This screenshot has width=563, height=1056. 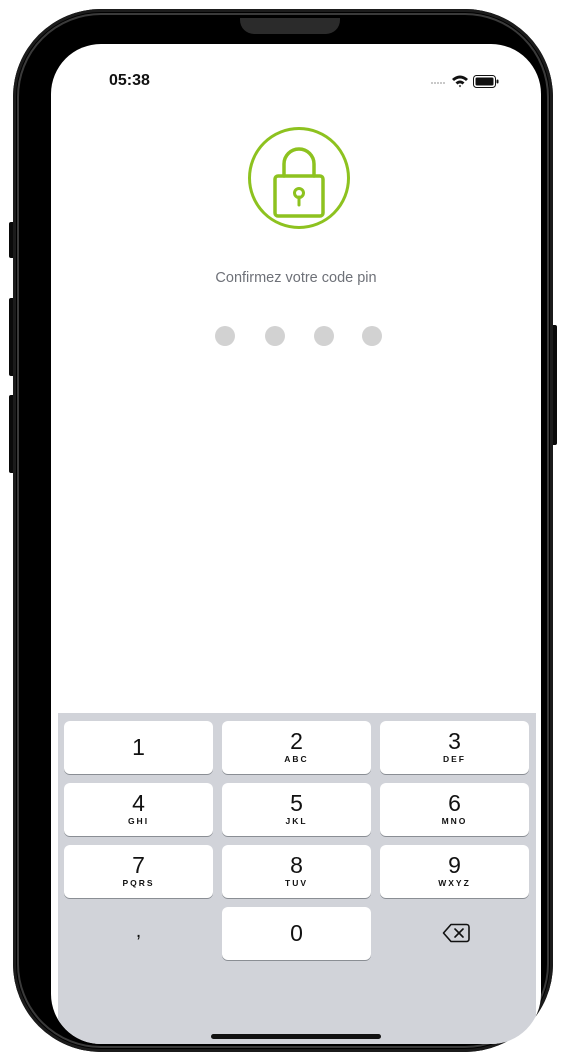 I want to click on key-5: 5 JKL, so click(x=296, y=809).